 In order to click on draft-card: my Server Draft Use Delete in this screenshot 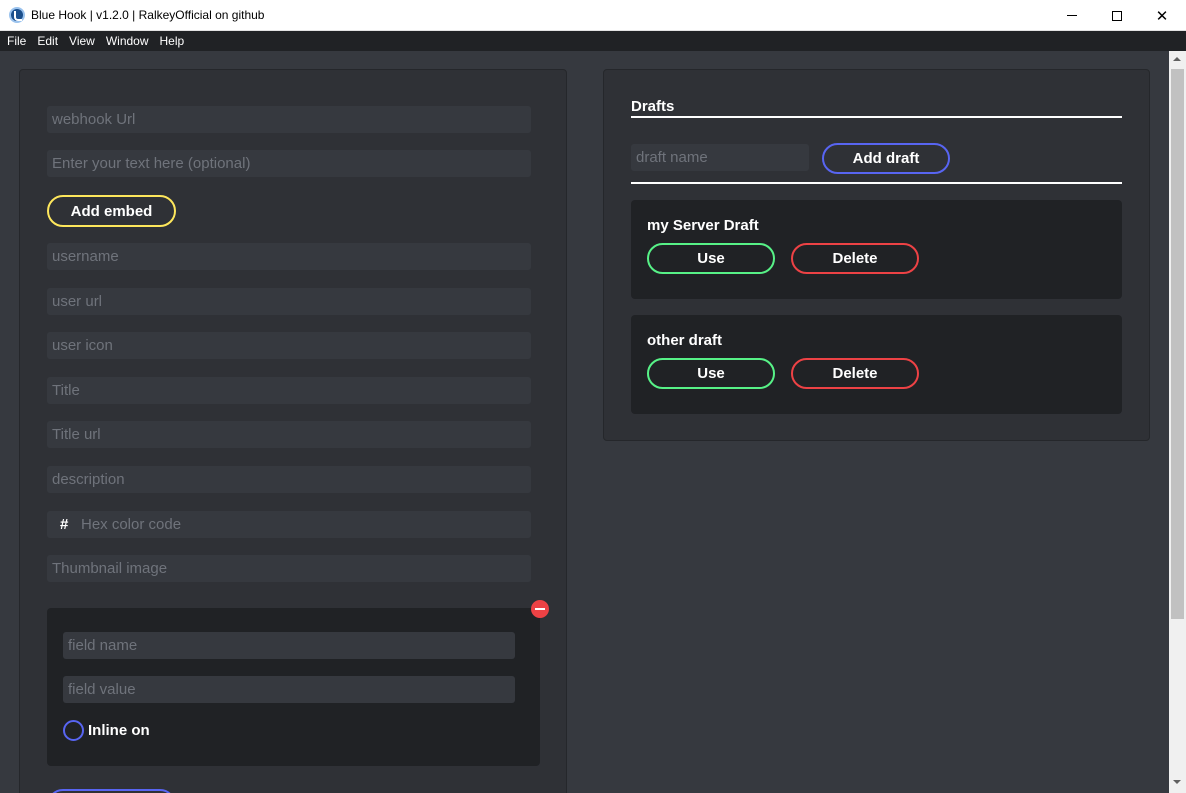, I will do `click(876, 249)`.